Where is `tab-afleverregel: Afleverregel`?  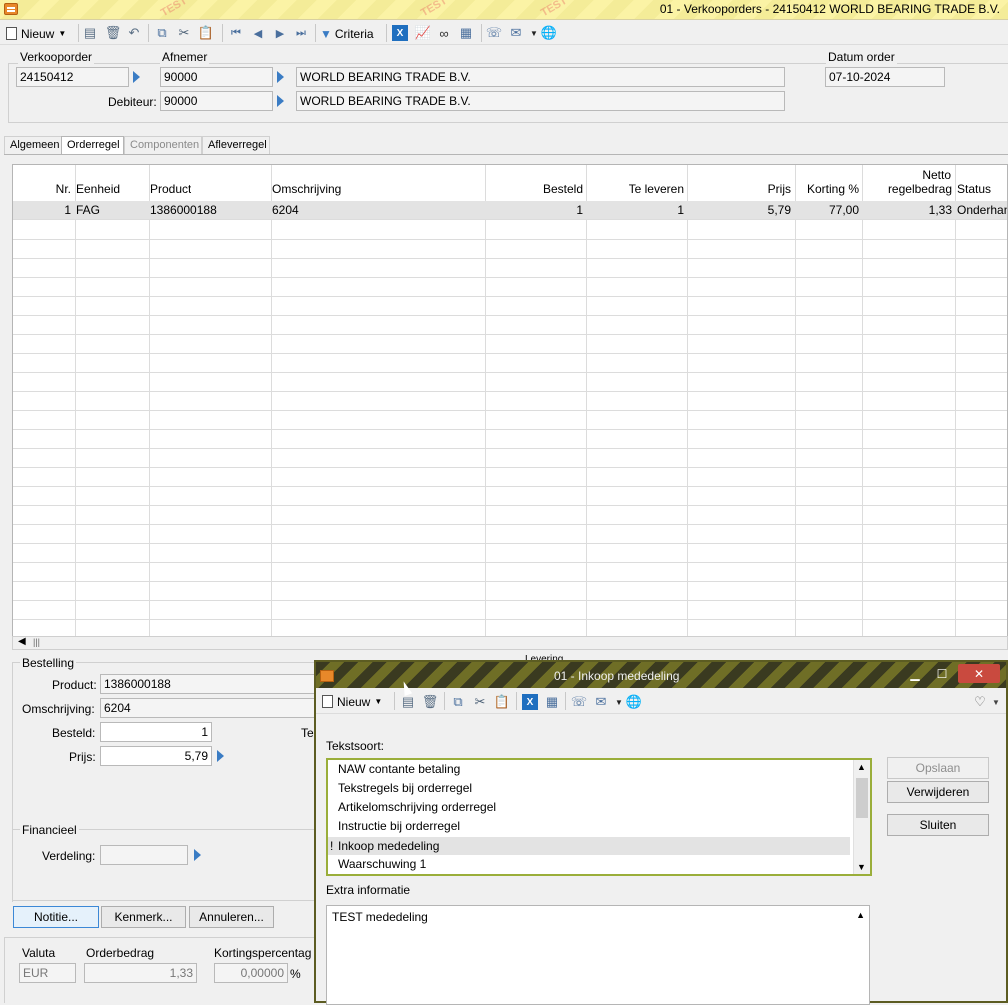 tab-afleverregel: Afleverregel is located at coordinates (236, 145).